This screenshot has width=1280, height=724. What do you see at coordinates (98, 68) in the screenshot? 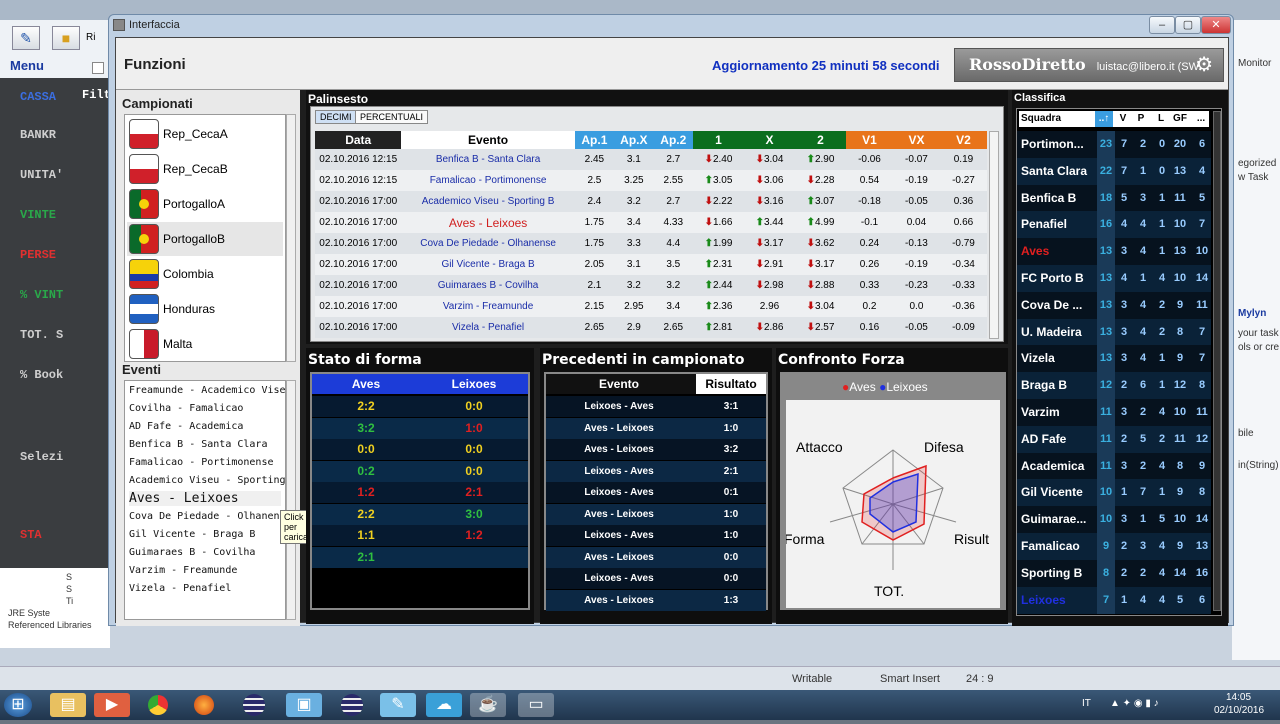
I see `checkbox` at bounding box center [98, 68].